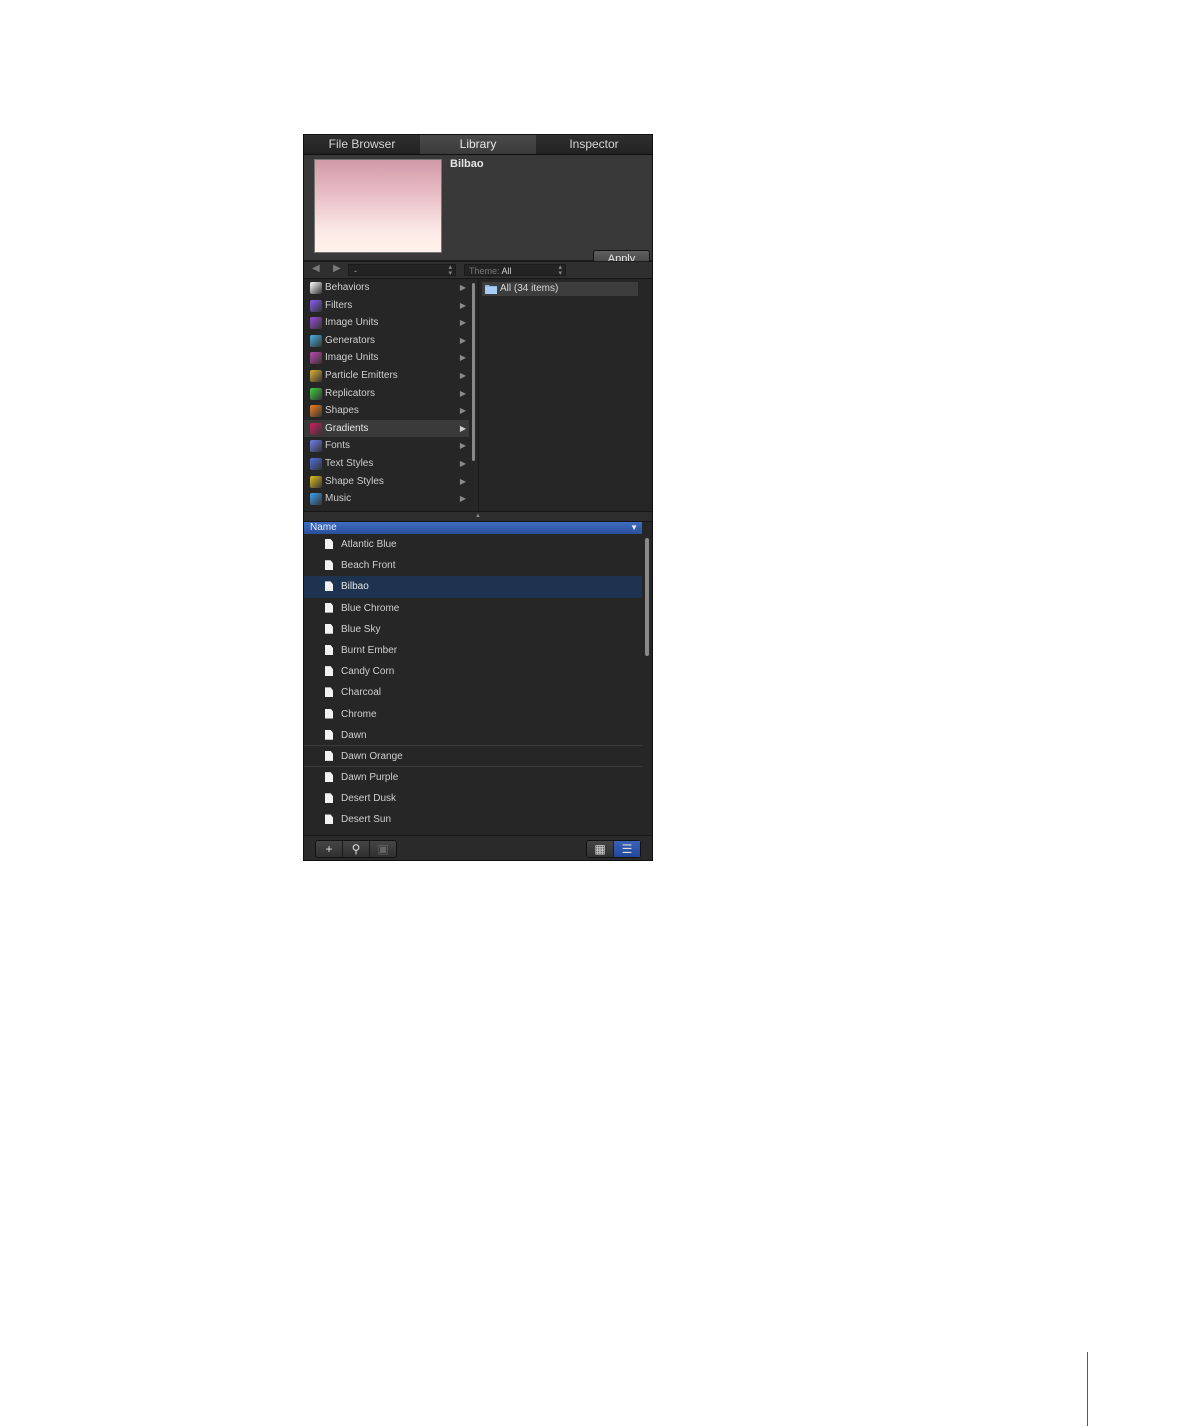 The height and width of the screenshot is (1426, 1188). What do you see at coordinates (402, 270) in the screenshot?
I see `path-popup: - ▴ ▾` at bounding box center [402, 270].